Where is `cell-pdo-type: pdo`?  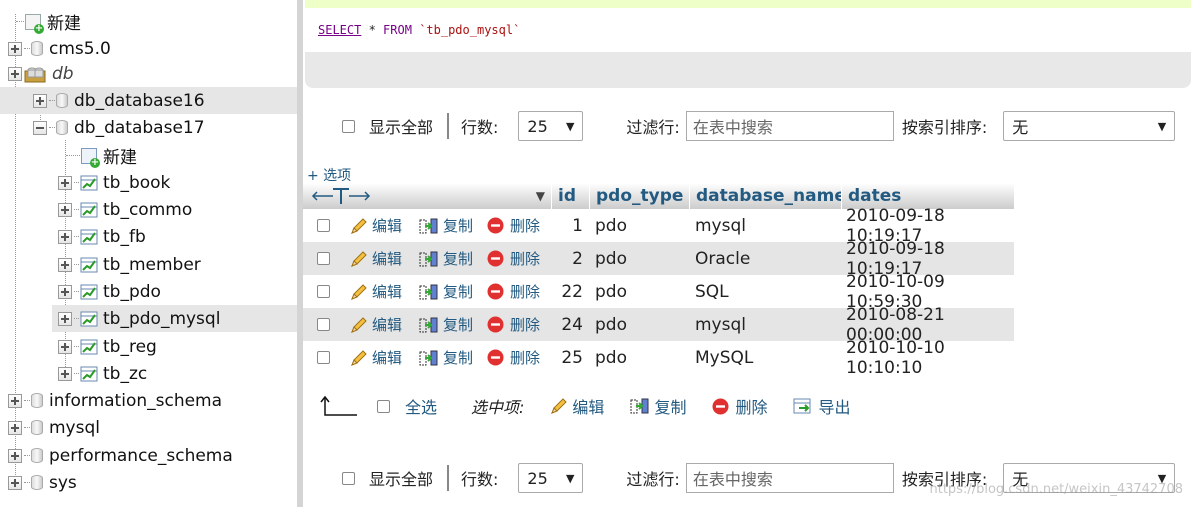 cell-pdo-type: pdo is located at coordinates (611, 225).